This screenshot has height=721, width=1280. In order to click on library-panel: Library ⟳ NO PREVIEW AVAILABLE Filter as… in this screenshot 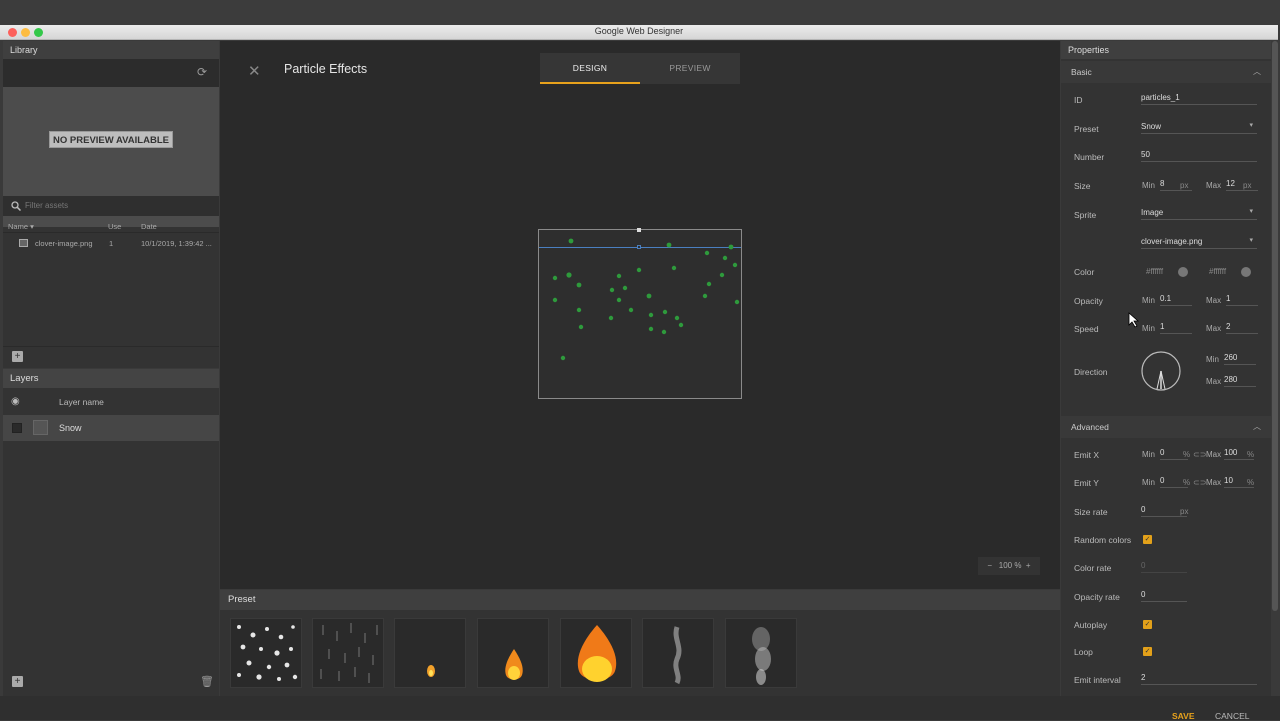, I will do `click(111, 204)`.